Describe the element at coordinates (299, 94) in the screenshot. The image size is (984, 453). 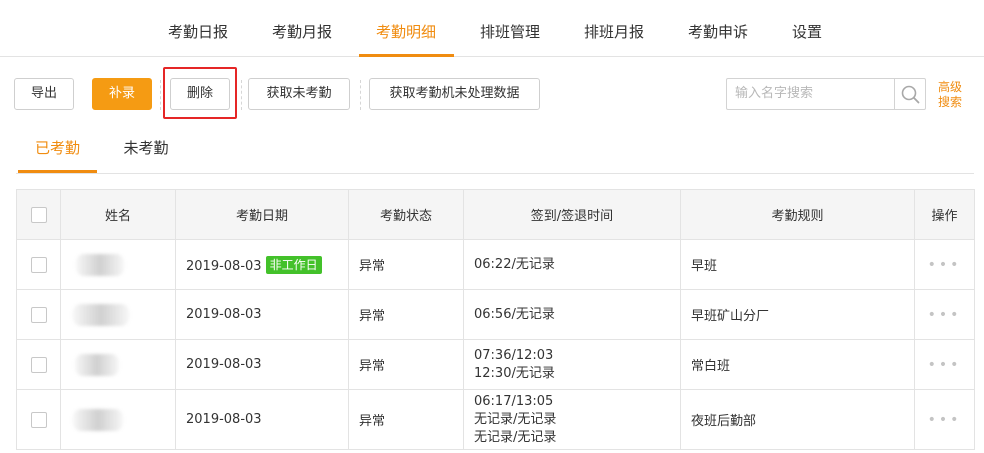
I see `fetch-absent-button: 获取未考勤` at that location.